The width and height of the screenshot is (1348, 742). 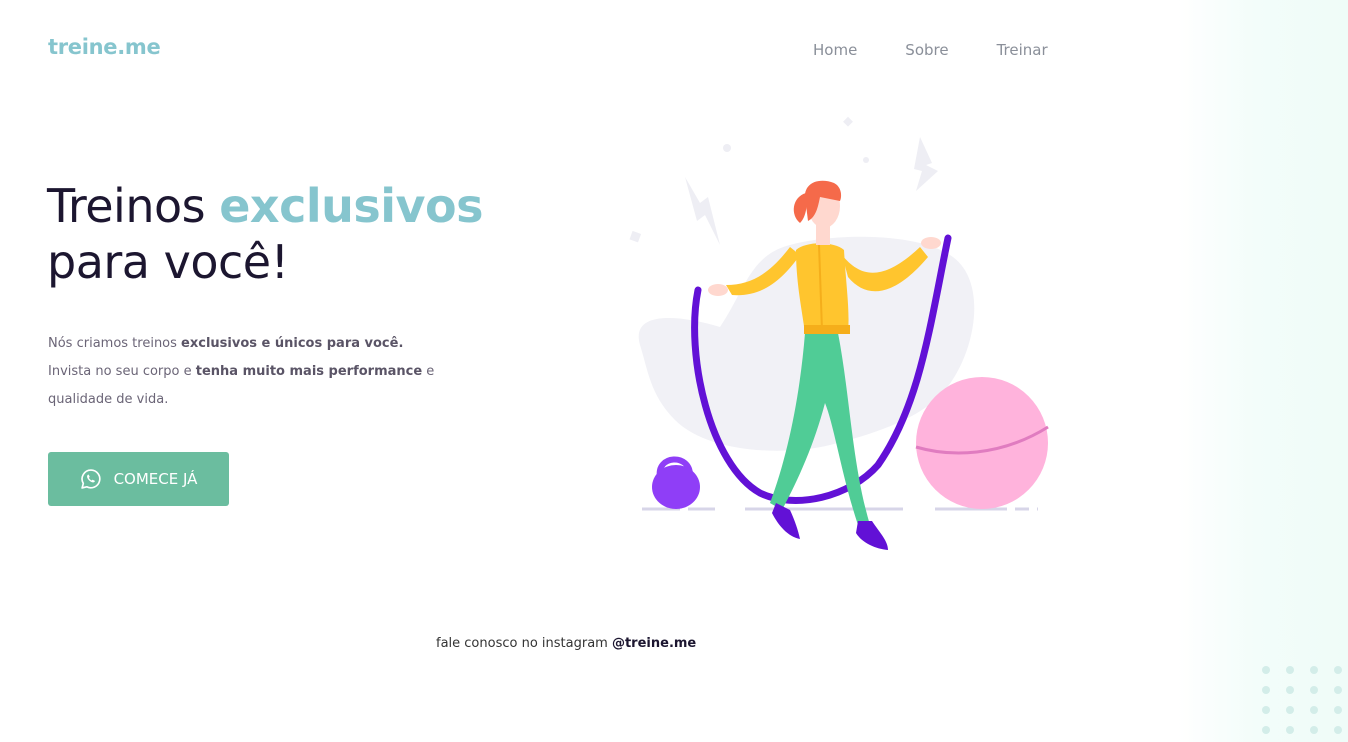 I want to click on comece-ja-button: COMECE JÁ, so click(x=138, y=479).